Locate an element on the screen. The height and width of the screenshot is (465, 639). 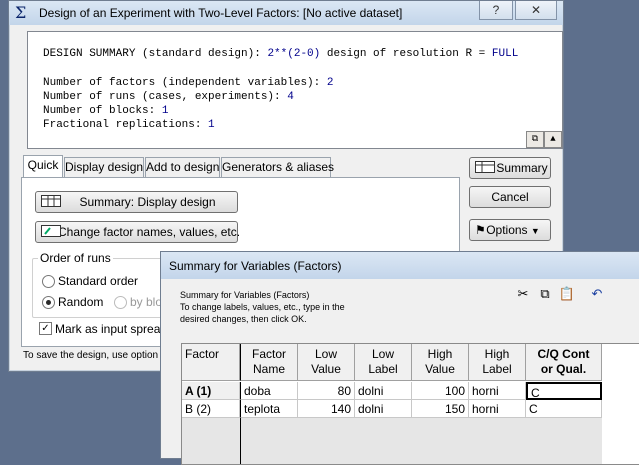
instructions-1: Summary for Variables (Factors) is located at coordinates (245, 295).